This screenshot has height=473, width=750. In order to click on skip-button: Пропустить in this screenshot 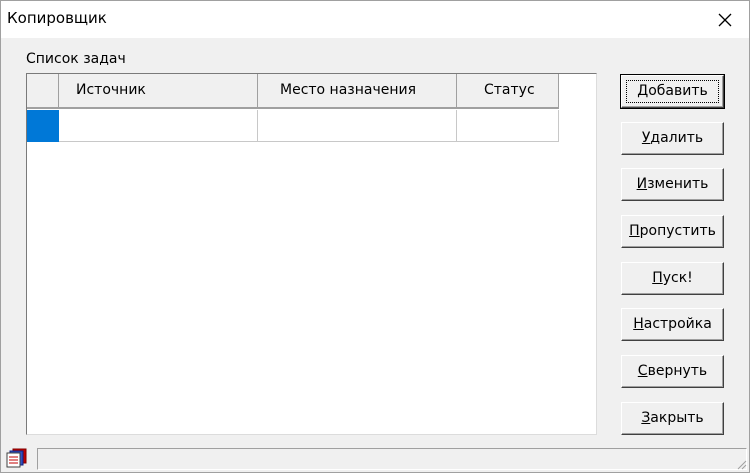, I will do `click(672, 231)`.